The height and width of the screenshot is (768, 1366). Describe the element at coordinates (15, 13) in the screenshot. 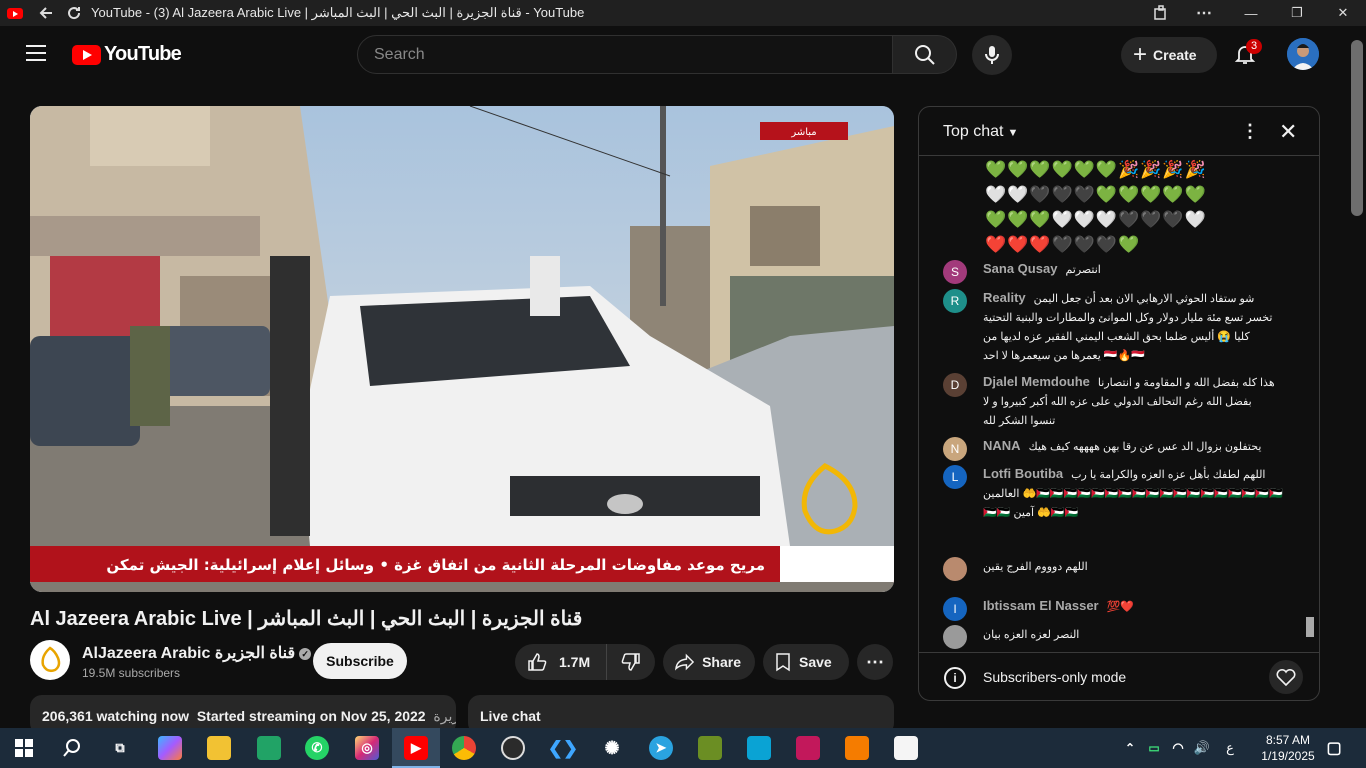

I see `youtube-app-icon` at that location.